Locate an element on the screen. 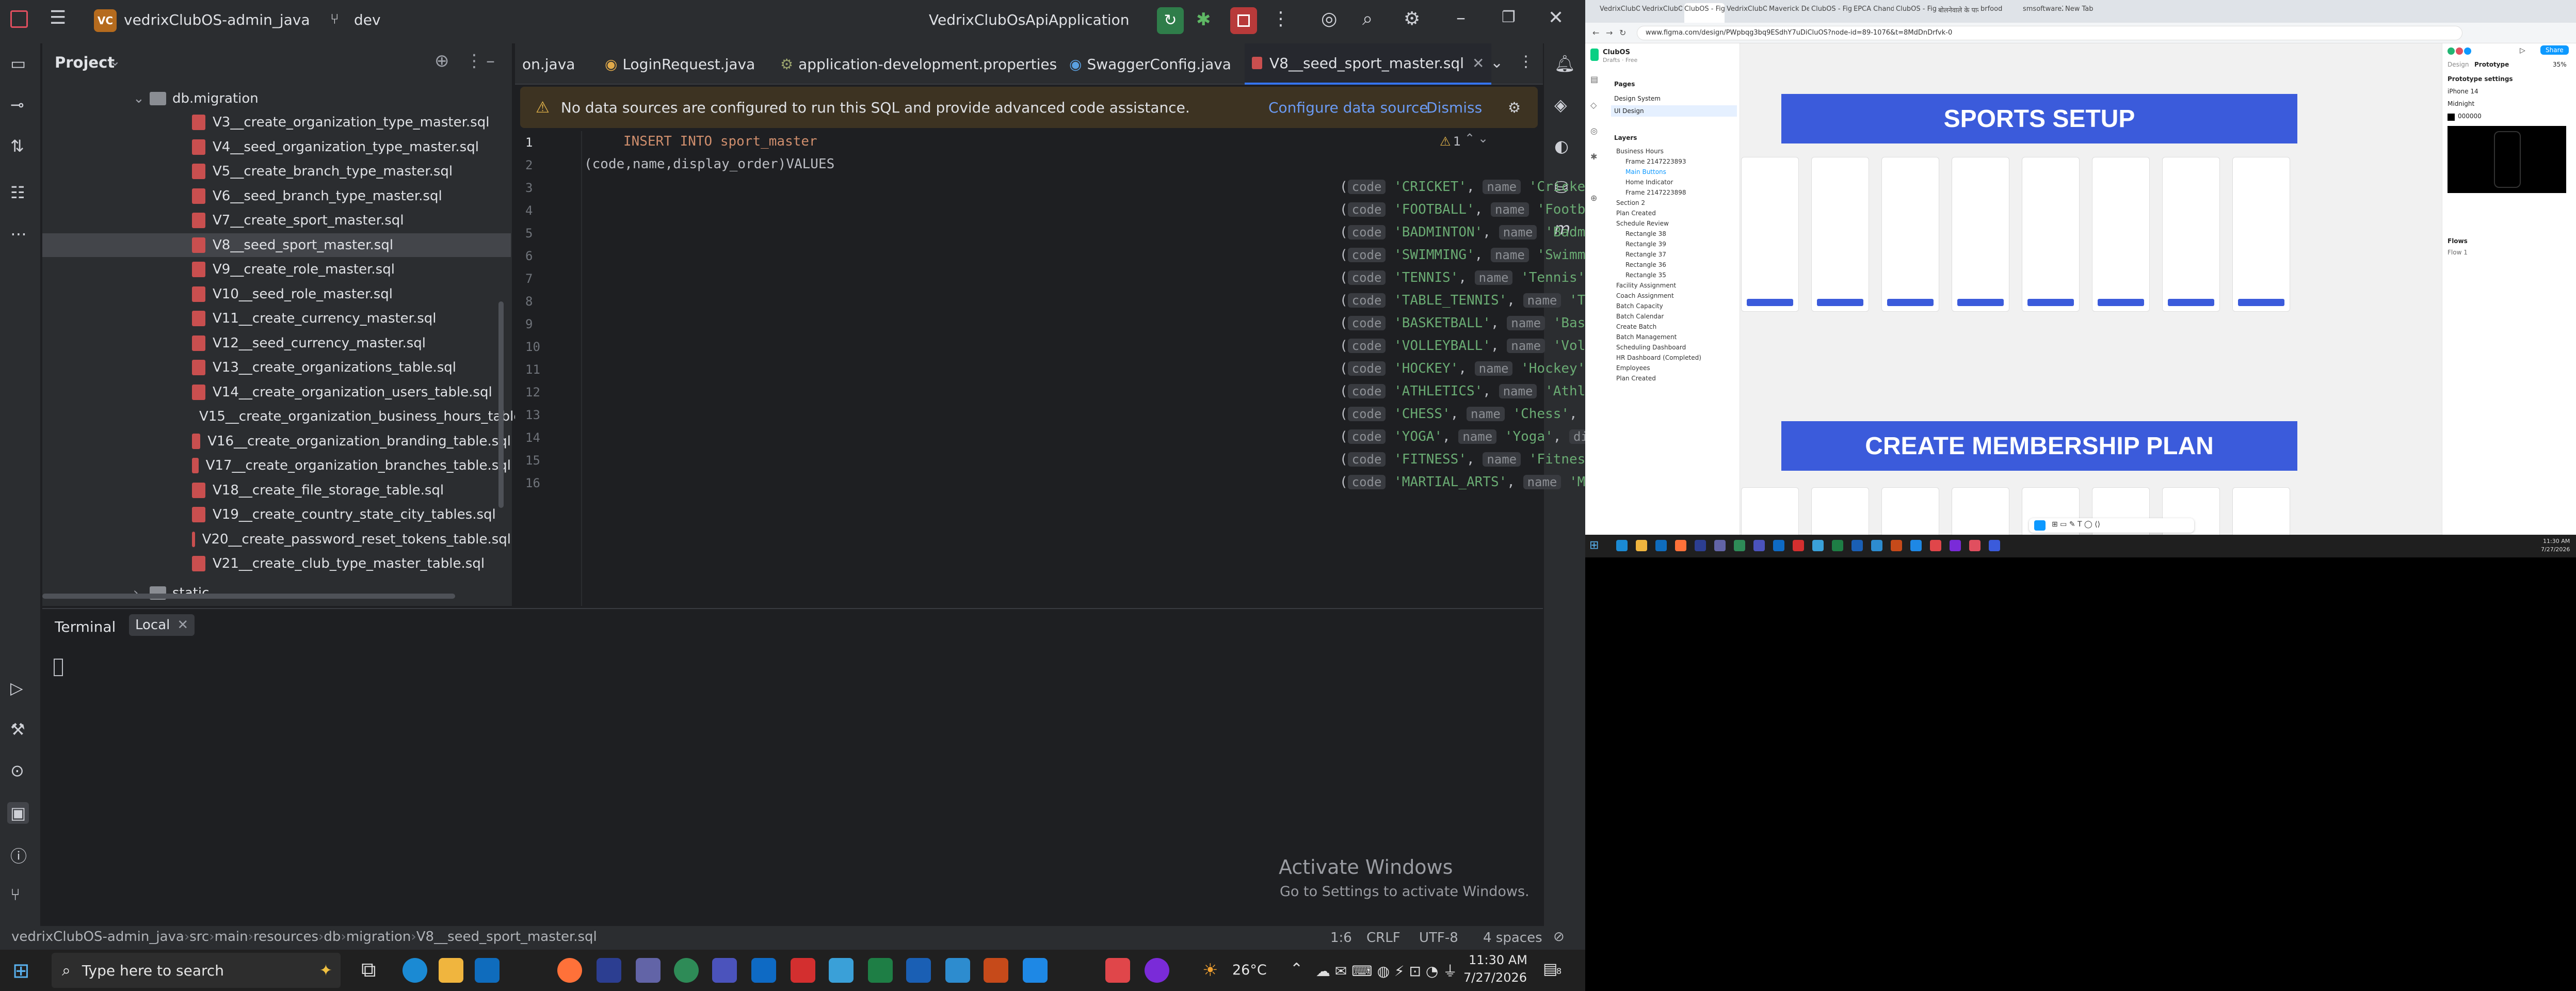  tab-on-java: on.java is located at coordinates (548, 64).